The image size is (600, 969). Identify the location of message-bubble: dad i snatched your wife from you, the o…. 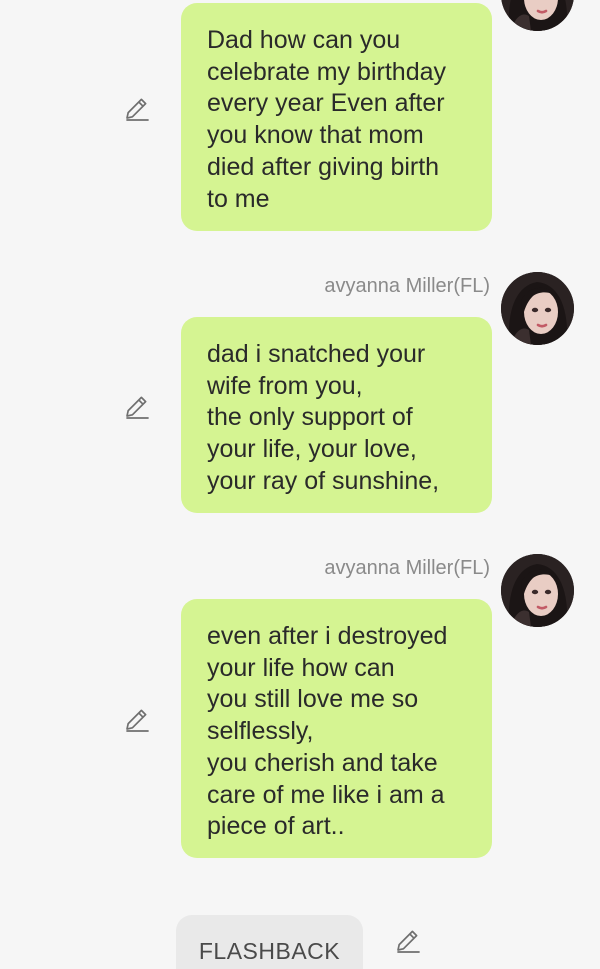
(336, 415).